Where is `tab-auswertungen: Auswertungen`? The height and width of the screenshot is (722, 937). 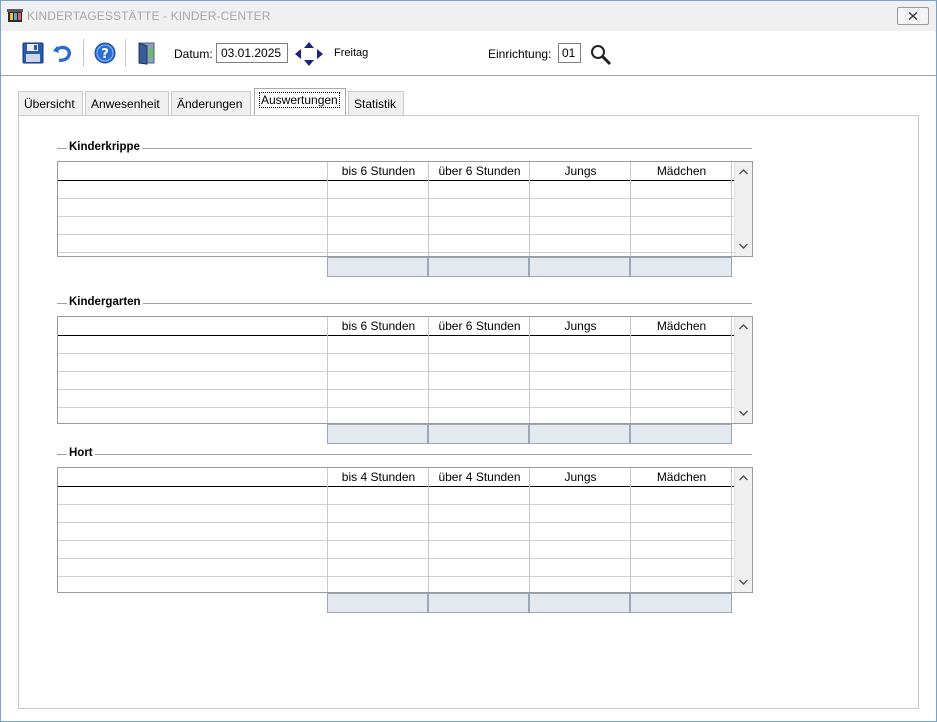
tab-auswertungen: Auswertungen is located at coordinates (300, 102).